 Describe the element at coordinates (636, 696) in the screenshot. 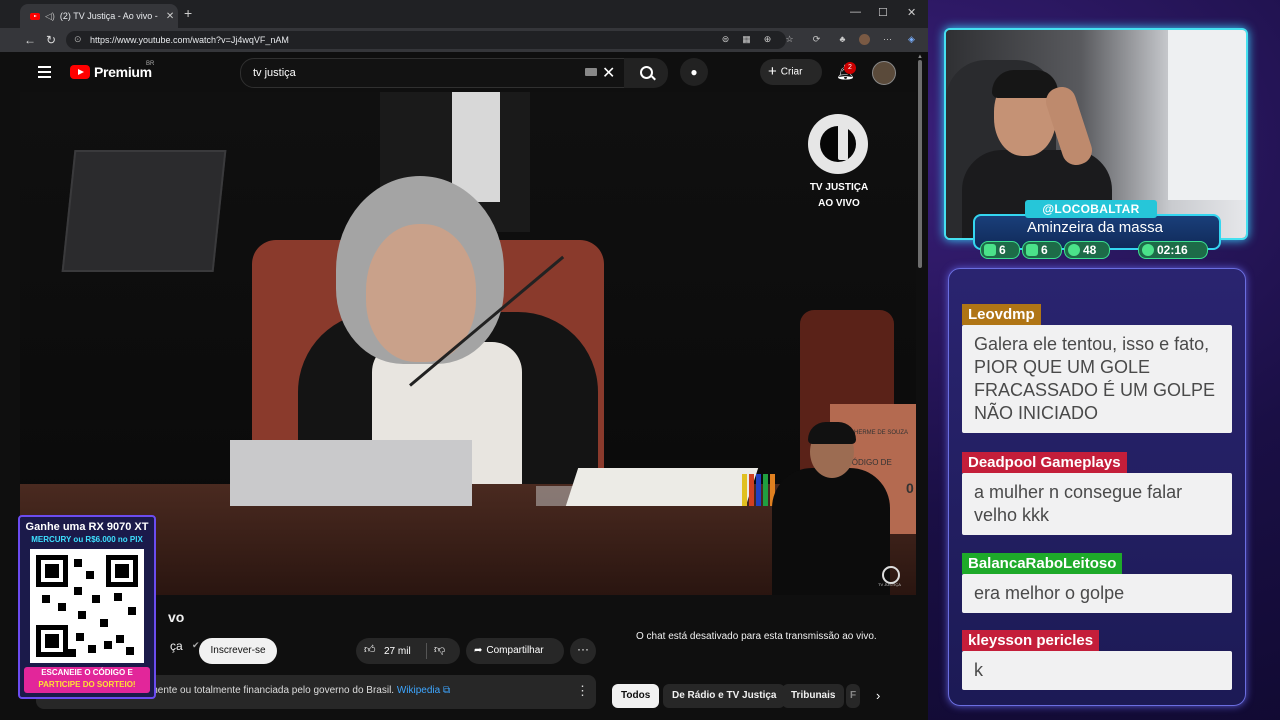

I see `chip-todos: Todos` at that location.